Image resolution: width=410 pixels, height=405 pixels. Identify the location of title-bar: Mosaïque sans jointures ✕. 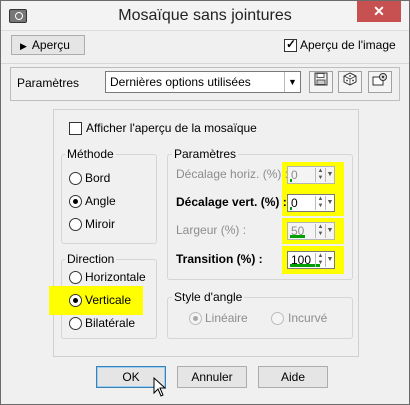
(205, 16).